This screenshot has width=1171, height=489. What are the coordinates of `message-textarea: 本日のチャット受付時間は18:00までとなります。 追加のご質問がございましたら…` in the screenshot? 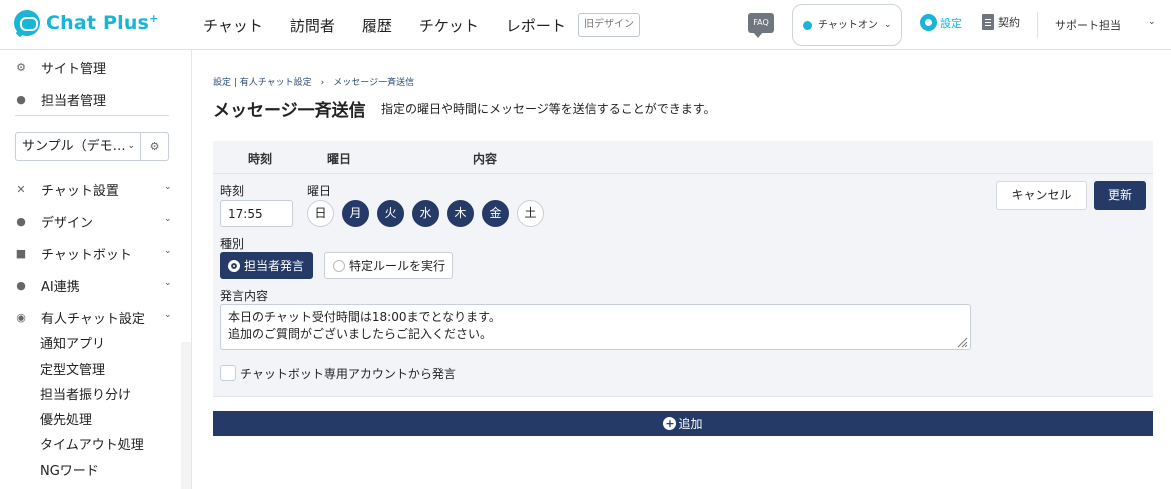 It's located at (595, 327).